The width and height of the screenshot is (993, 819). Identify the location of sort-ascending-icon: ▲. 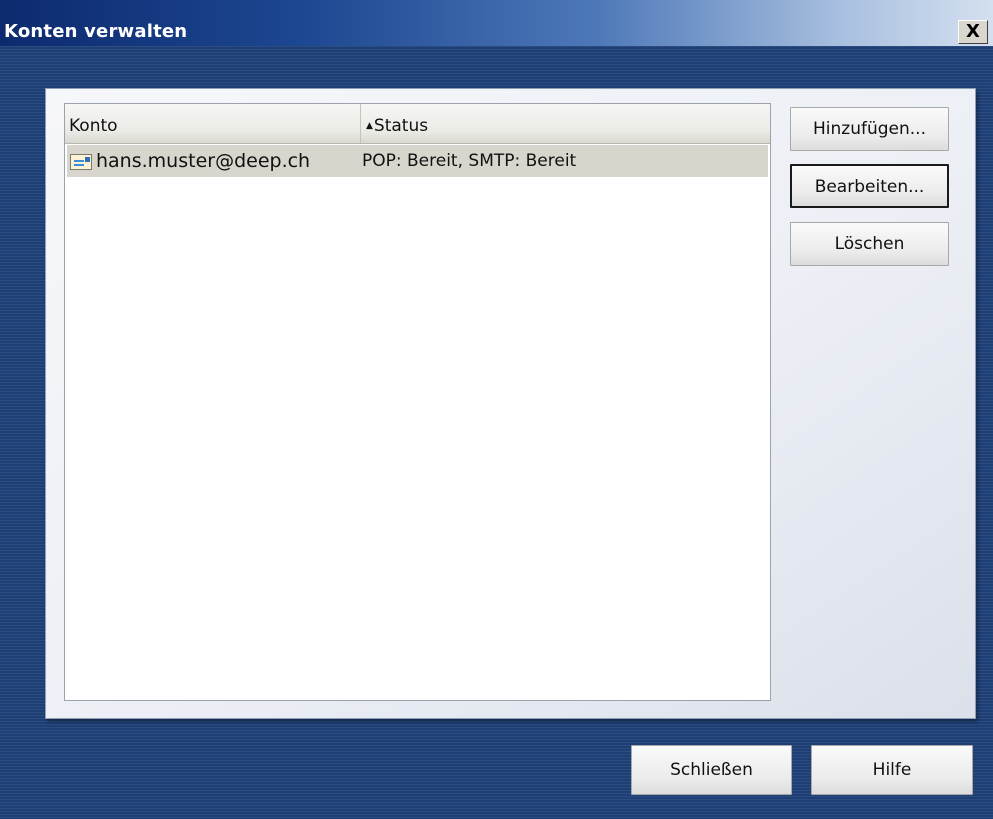
(369, 126).